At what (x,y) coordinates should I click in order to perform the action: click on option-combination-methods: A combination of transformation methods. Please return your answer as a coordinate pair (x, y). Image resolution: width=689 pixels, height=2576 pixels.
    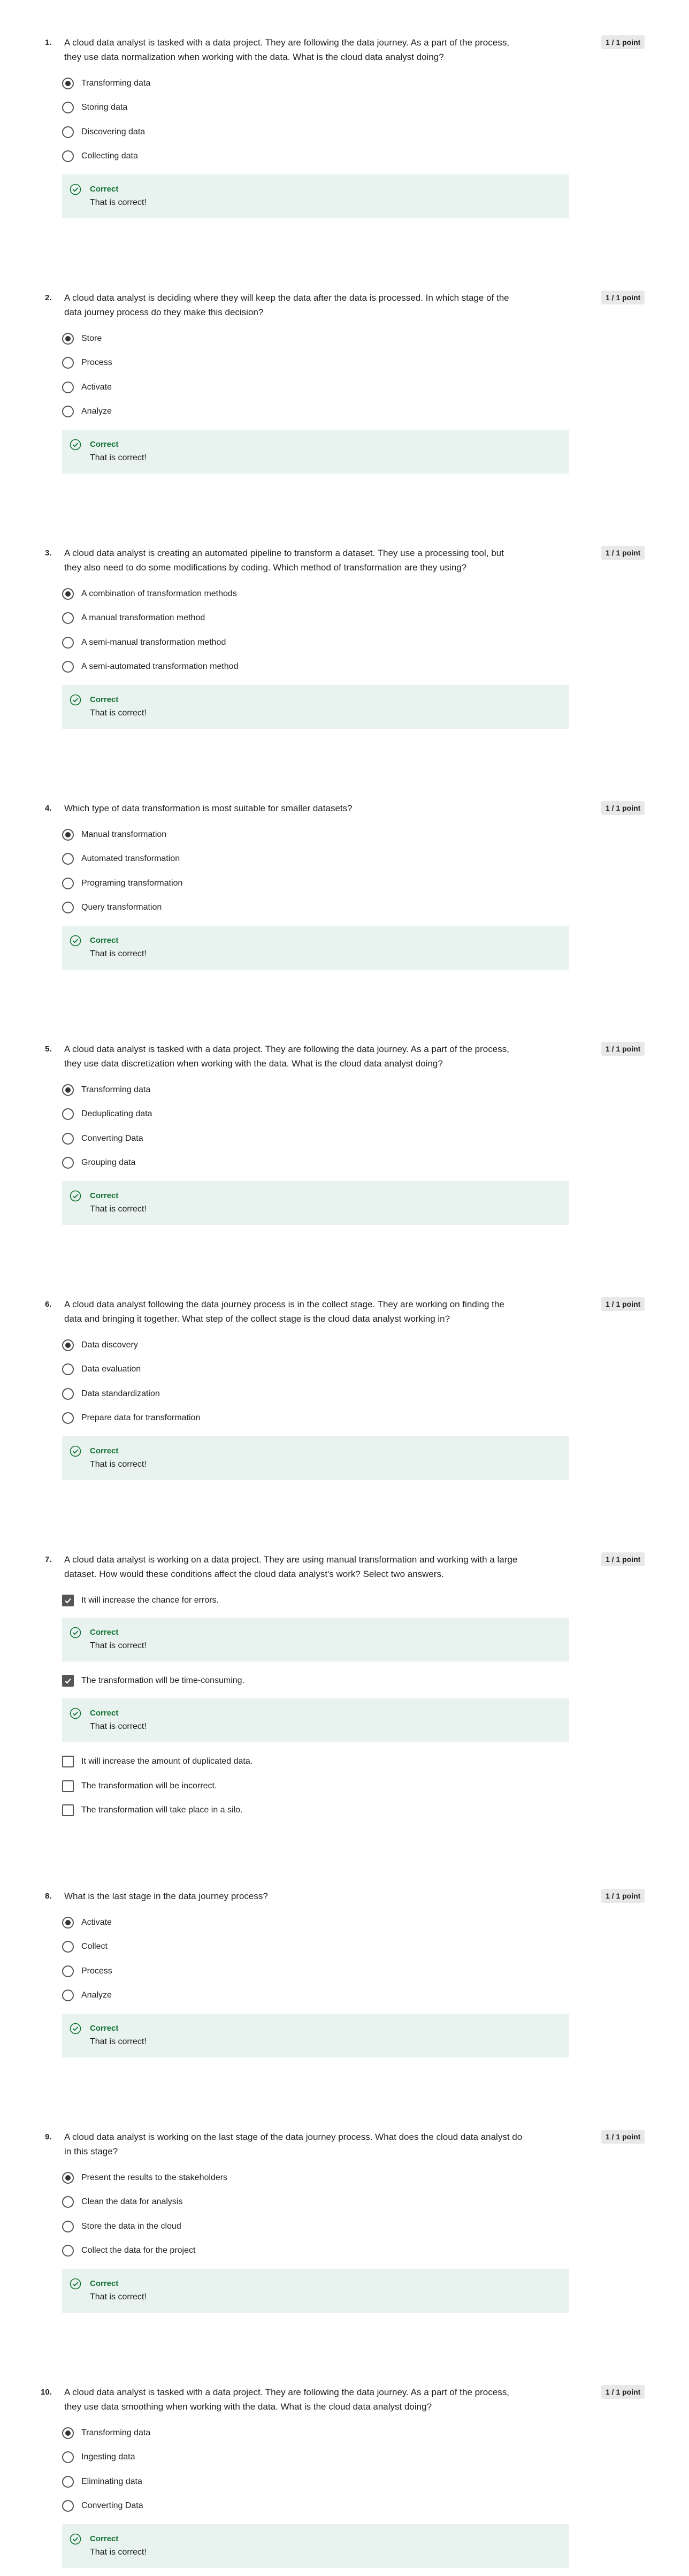
    Looking at the image, I should click on (149, 594).